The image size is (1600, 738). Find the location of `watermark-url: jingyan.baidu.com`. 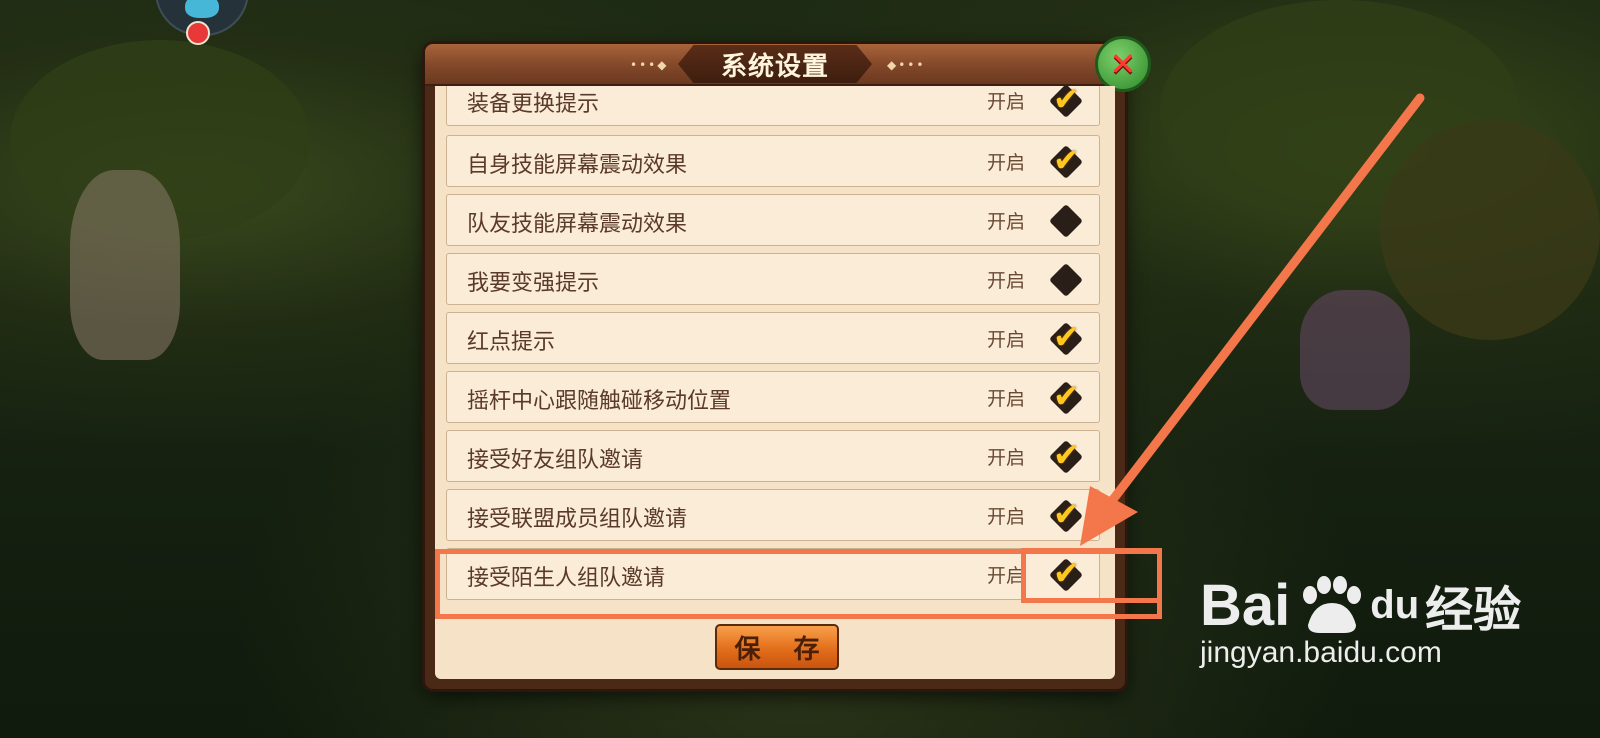

watermark-url: jingyan.baidu.com is located at coordinates (1321, 652).